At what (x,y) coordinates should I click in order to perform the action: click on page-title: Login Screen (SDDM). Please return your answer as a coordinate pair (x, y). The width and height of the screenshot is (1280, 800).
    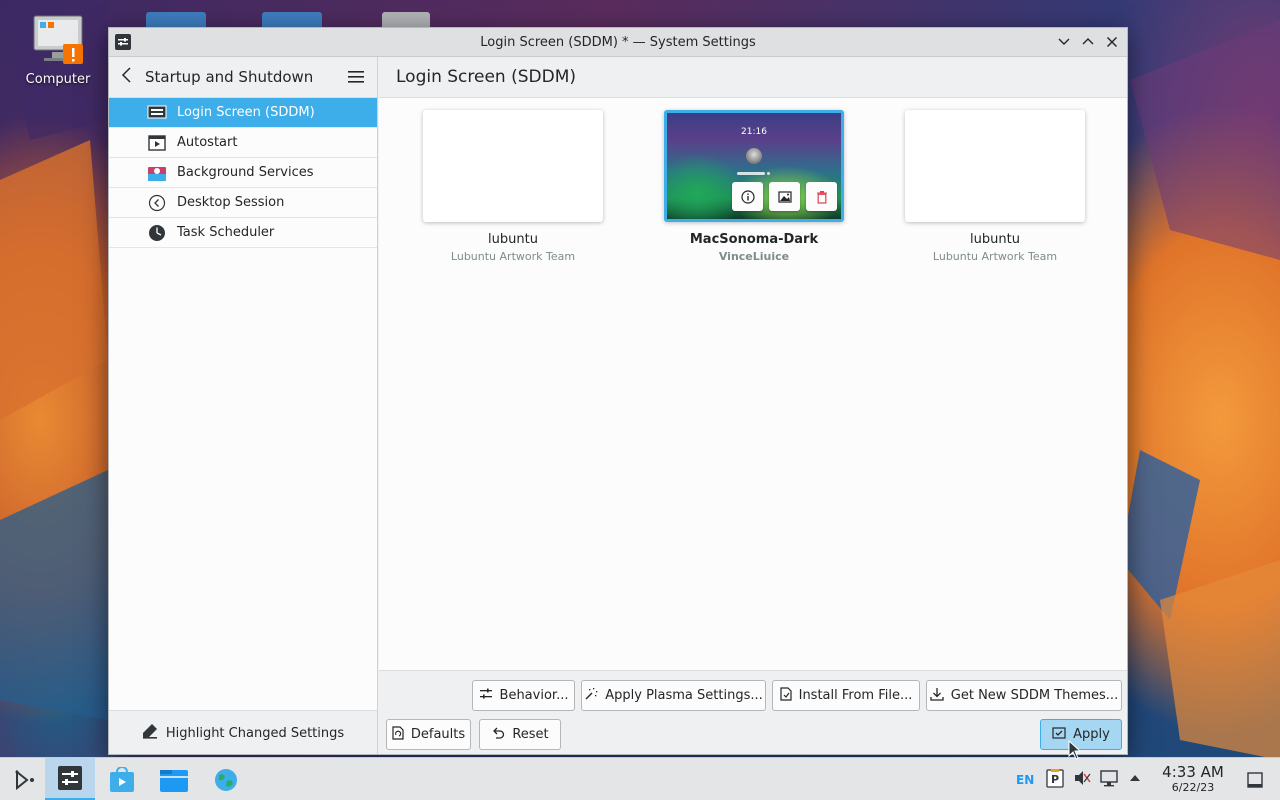
    Looking at the image, I should click on (486, 77).